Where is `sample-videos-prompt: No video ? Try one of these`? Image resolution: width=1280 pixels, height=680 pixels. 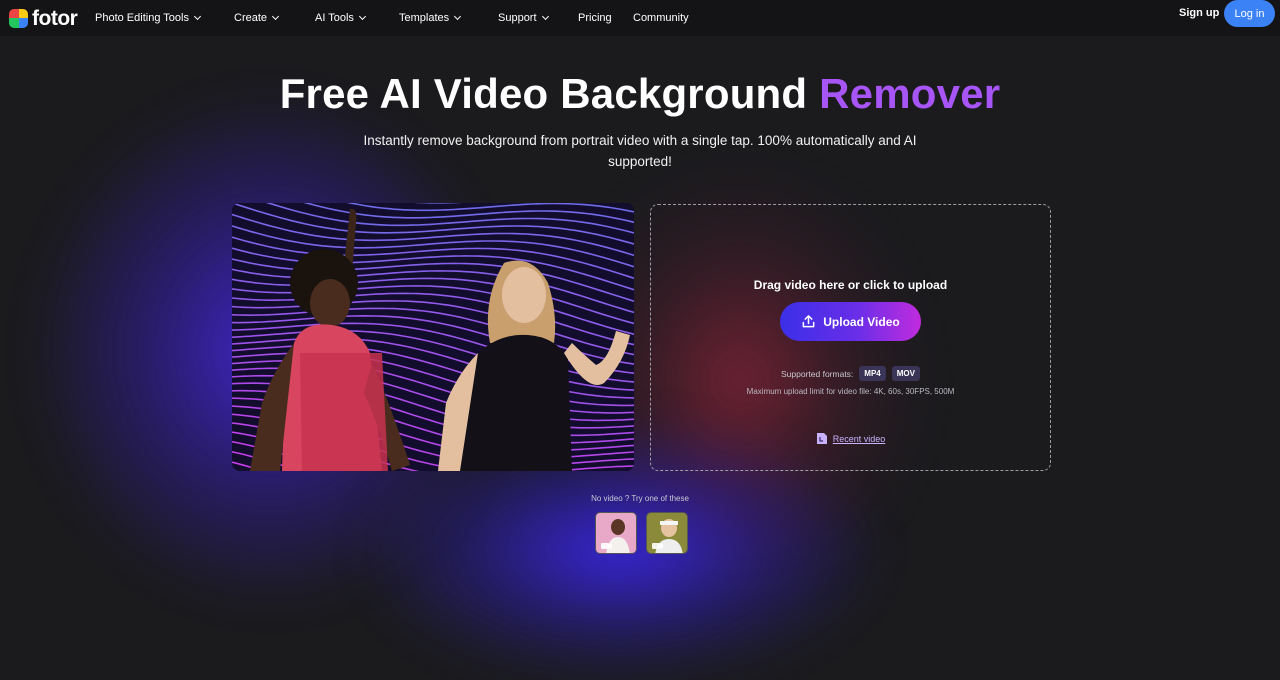 sample-videos-prompt: No video ? Try one of these is located at coordinates (640, 498).